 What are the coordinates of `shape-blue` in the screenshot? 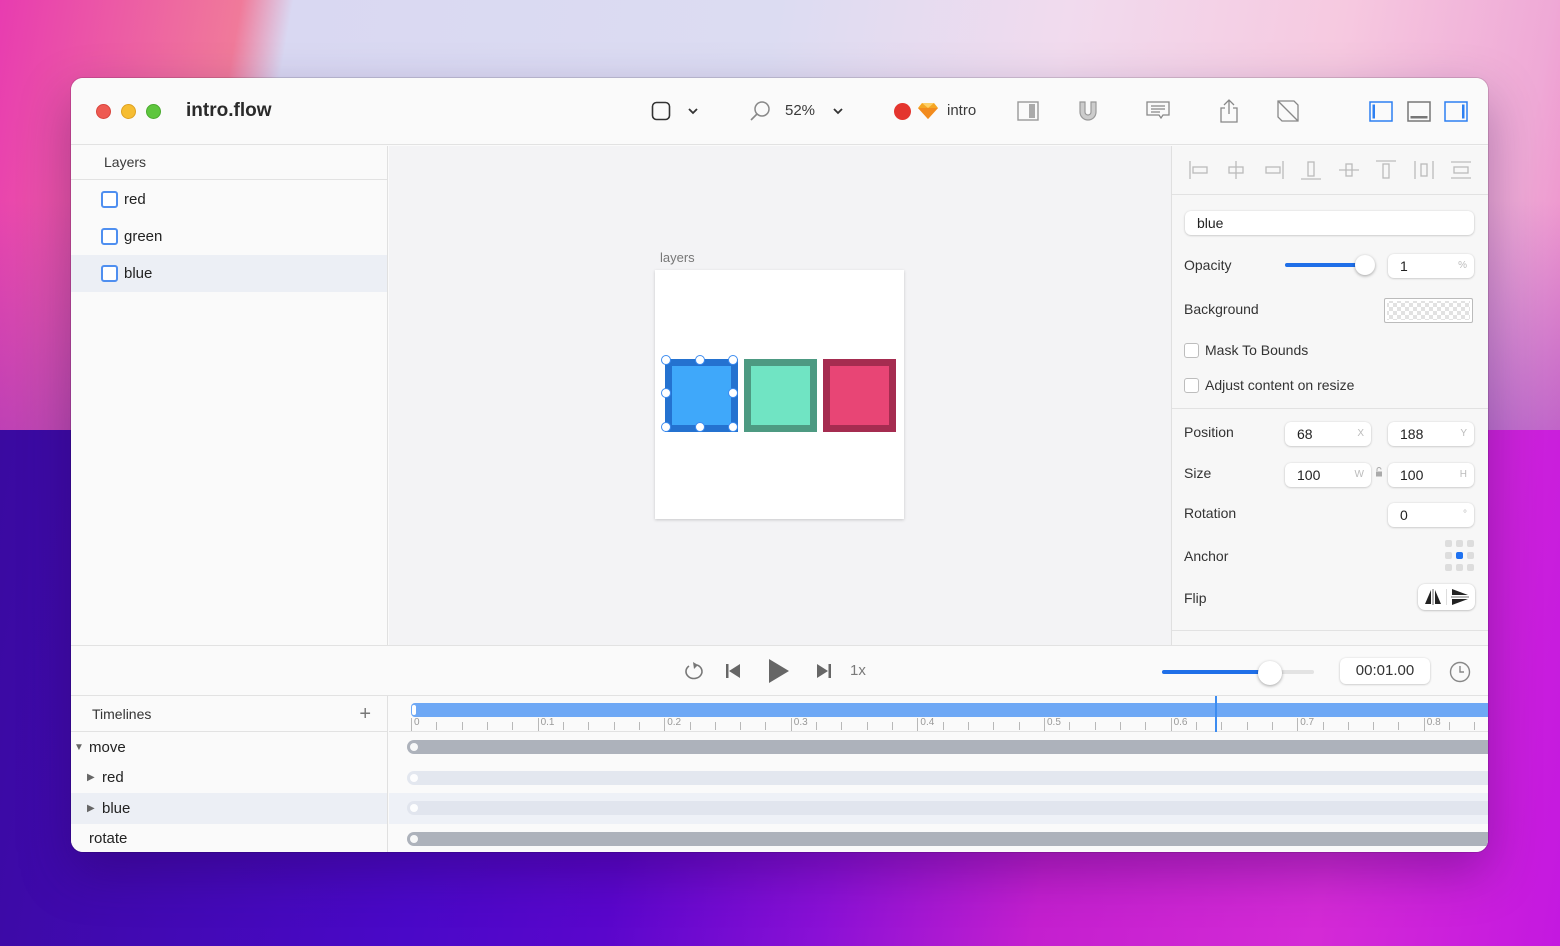 It's located at (701, 395).